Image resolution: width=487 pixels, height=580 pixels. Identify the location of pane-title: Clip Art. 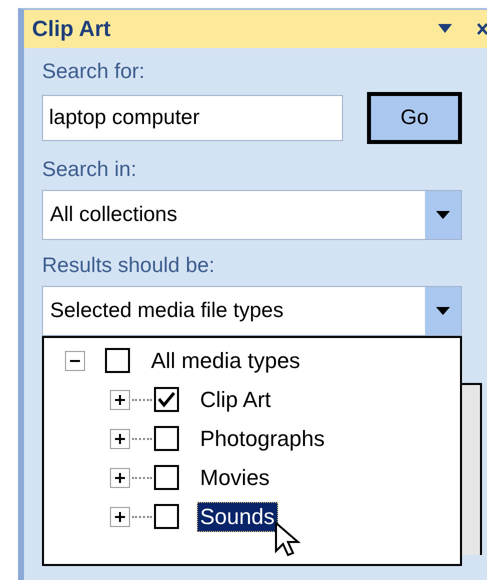
(72, 29).